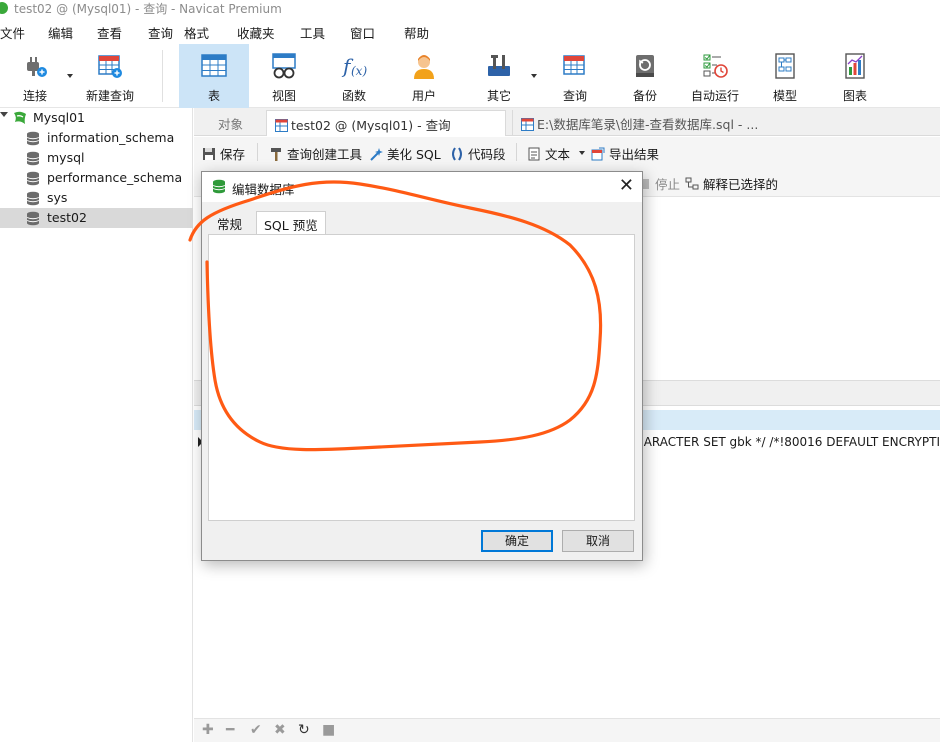  I want to click on plug-icon, so click(37, 67).